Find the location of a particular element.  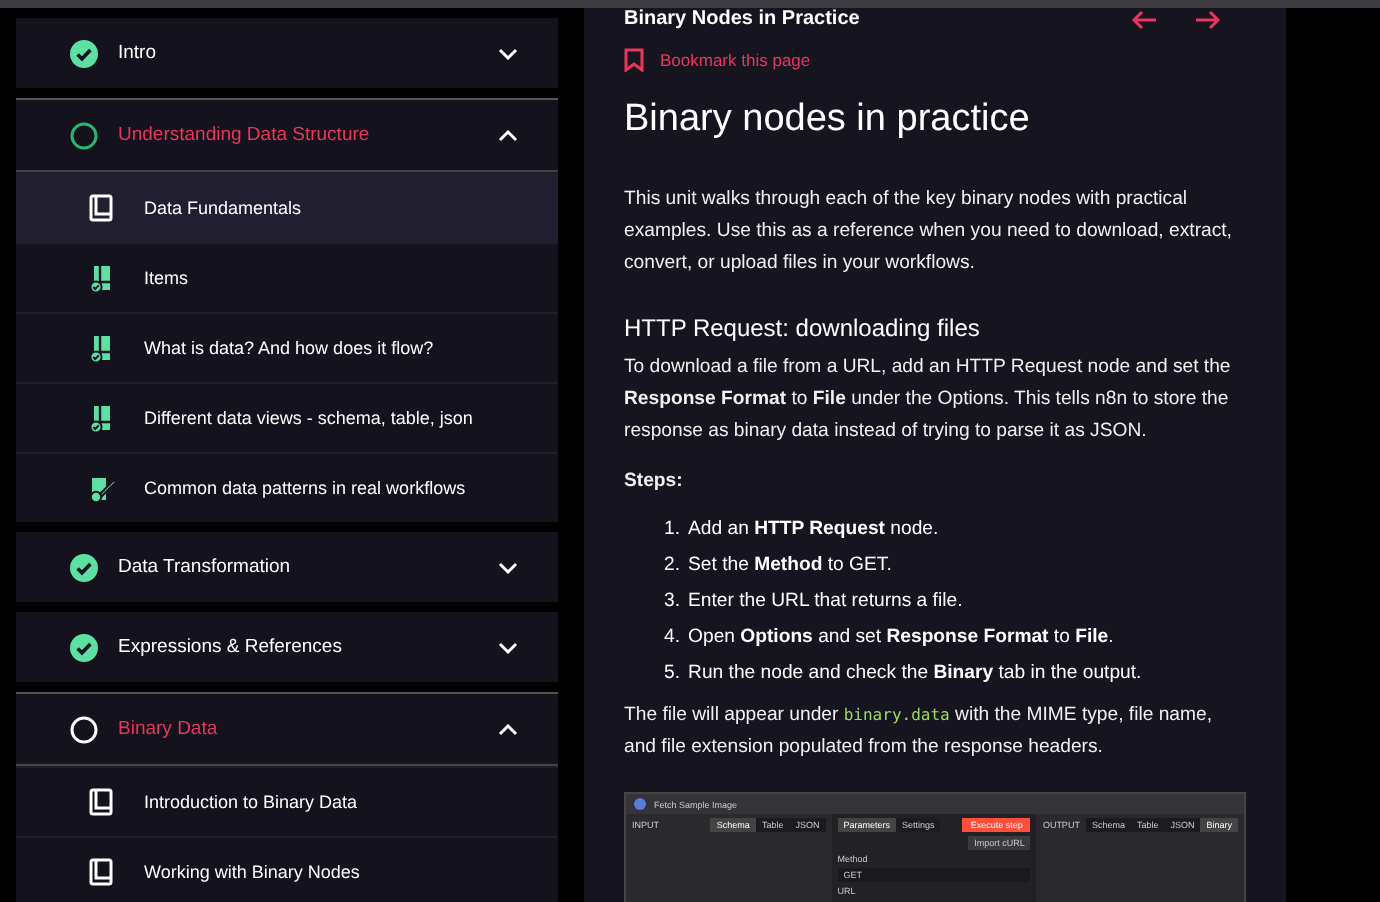

list-item: 5. Run the node and check the Binary tab in the output. is located at coordinates (903, 673).